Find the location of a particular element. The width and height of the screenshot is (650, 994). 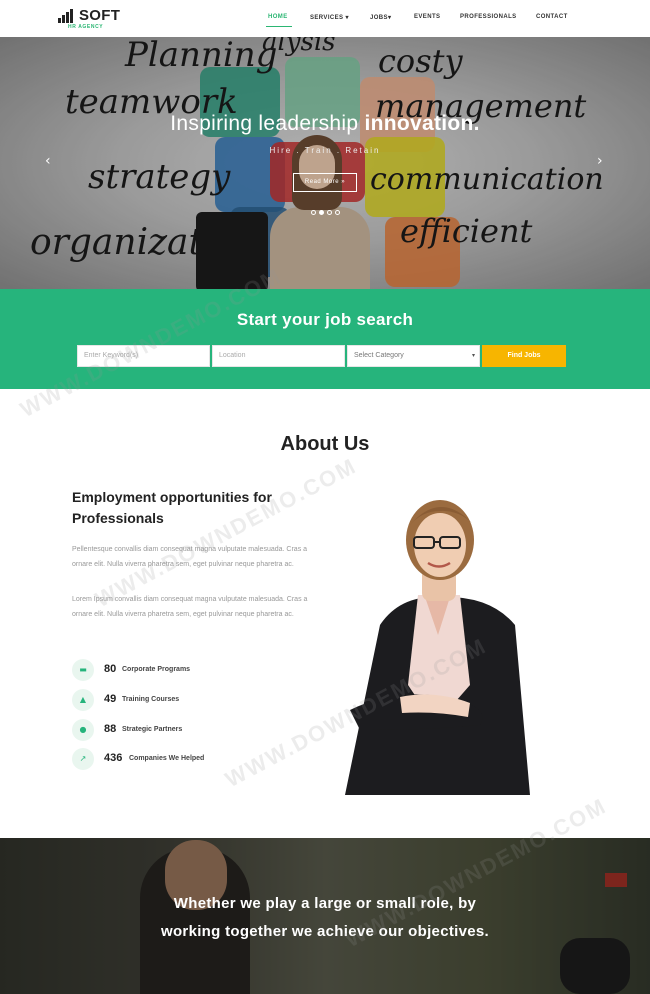

chart-line-icon: ↗ is located at coordinates (83, 759).